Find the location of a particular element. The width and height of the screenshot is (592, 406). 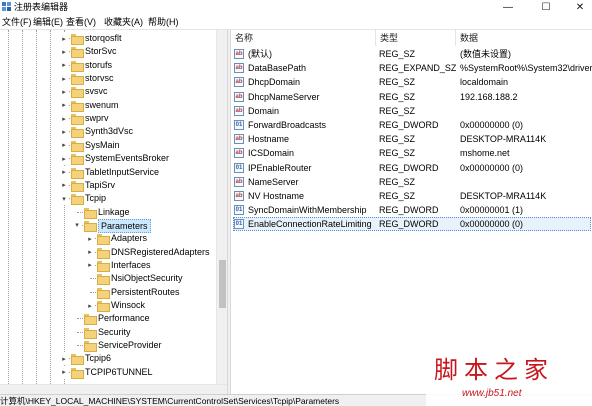

watermark-url: www.jb51.net is located at coordinates (492, 393).